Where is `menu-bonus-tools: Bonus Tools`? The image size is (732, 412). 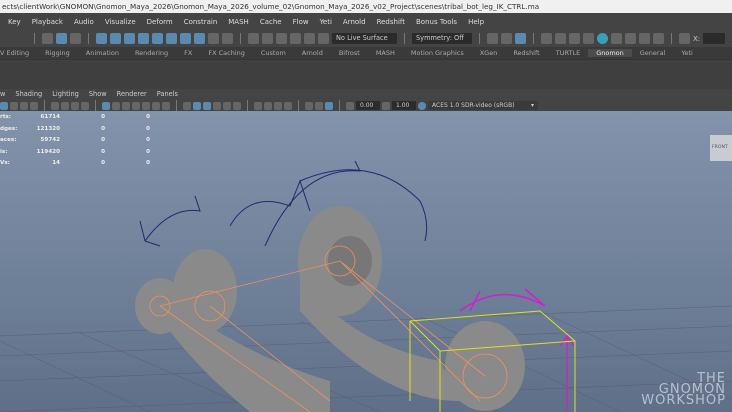 menu-bonus-tools: Bonus Tools is located at coordinates (436, 22).